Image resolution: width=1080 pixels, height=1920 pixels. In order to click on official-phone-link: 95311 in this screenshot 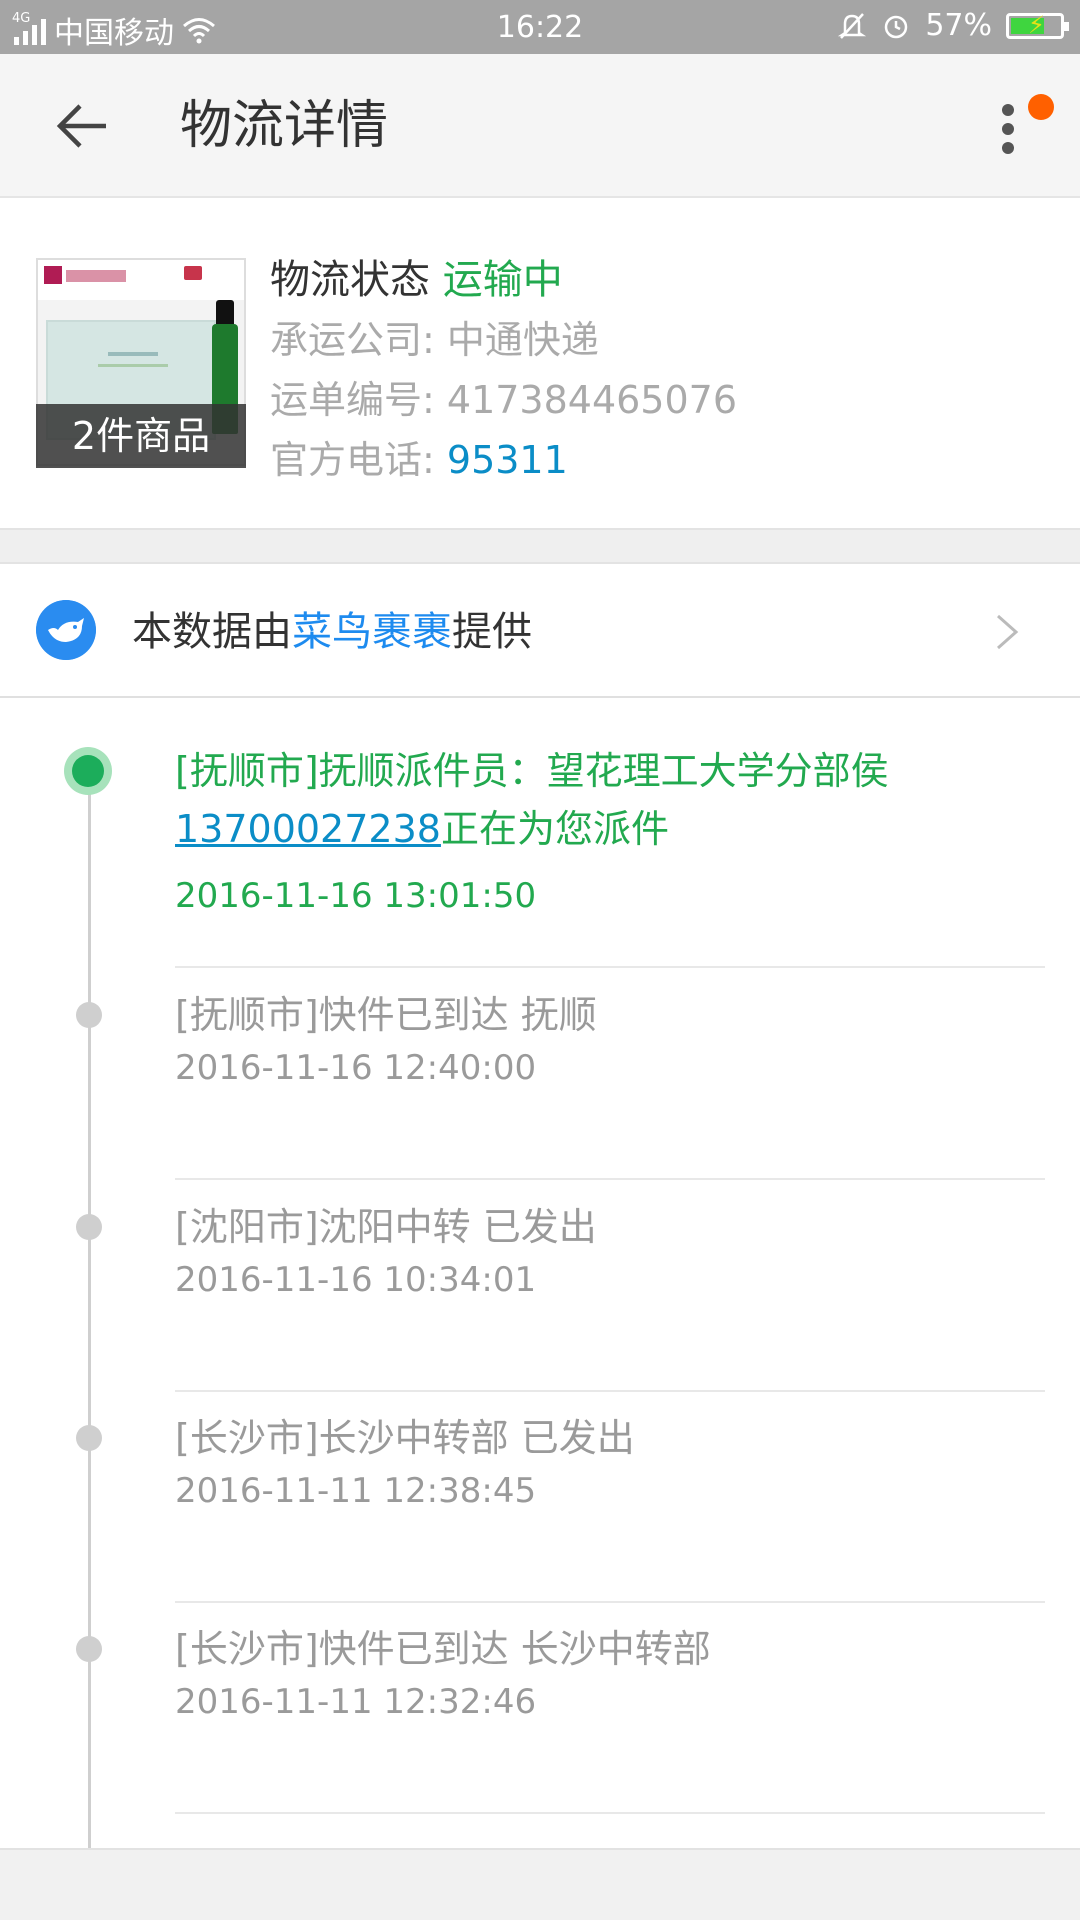, I will do `click(507, 460)`.